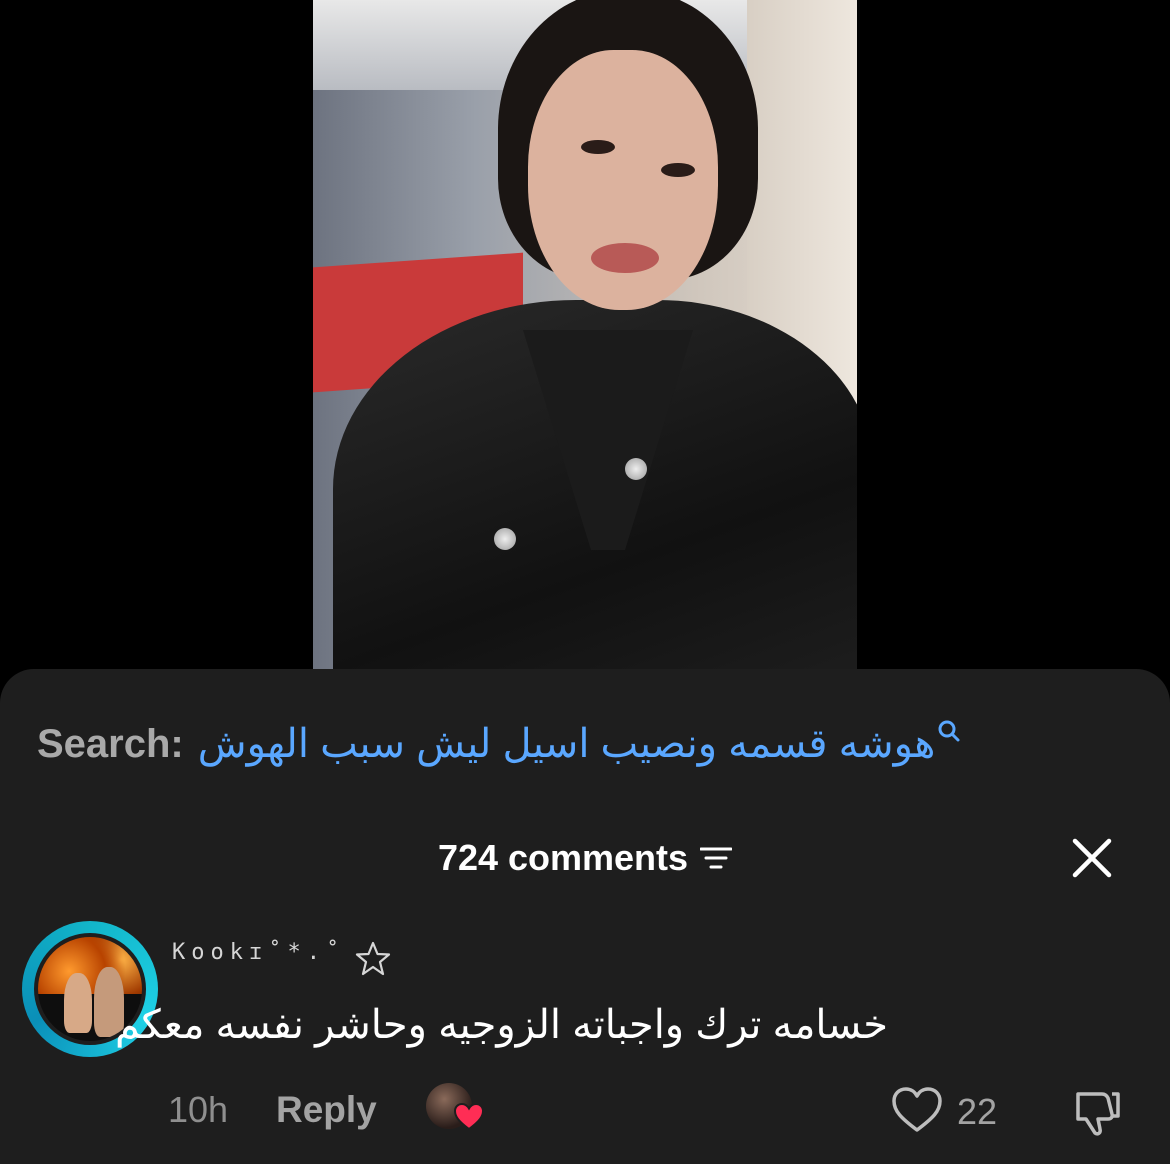 Image resolution: width=1170 pixels, height=1164 pixels. I want to click on like-count: 22, so click(977, 1111).